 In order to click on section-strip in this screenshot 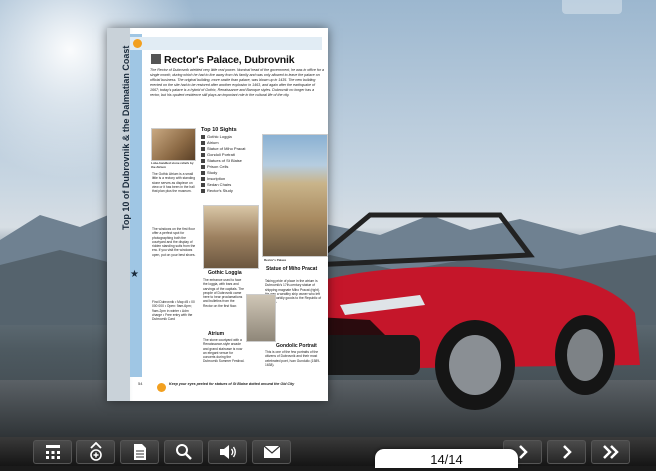, I will do `click(136, 205)`.